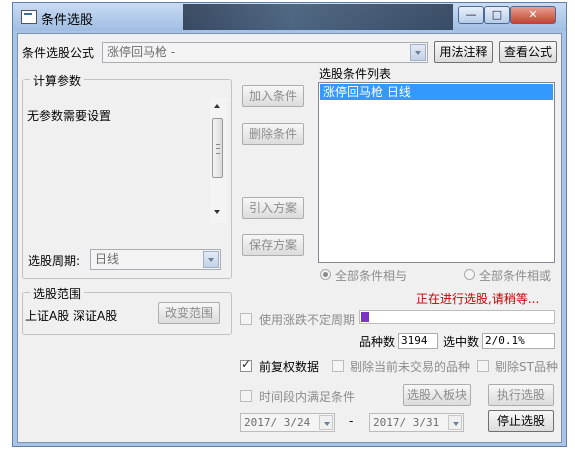  I want to click on save-plan-button: 保存方案, so click(273, 245).